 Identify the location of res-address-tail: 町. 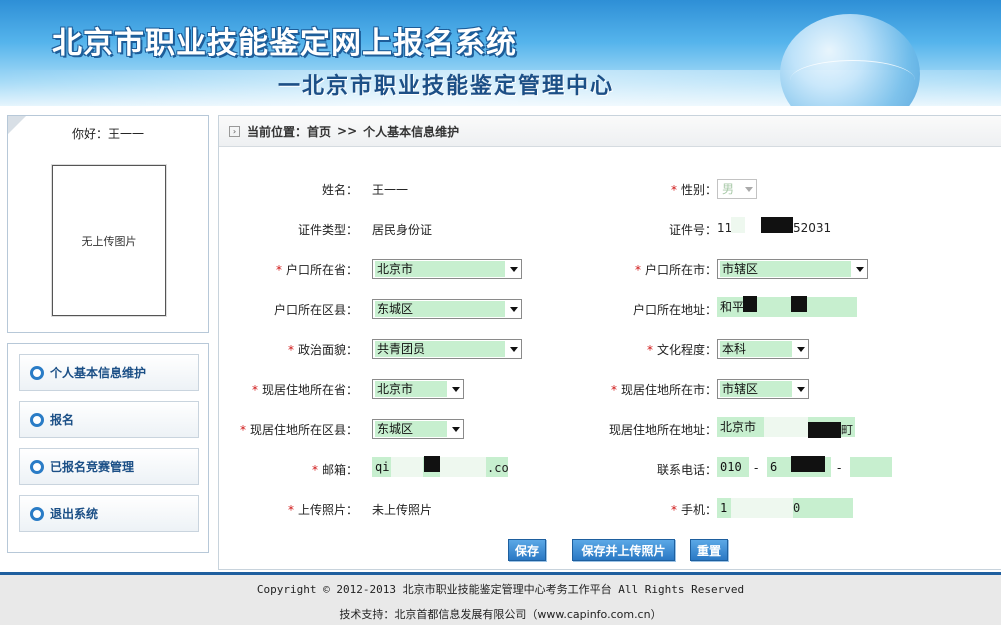
(847, 430).